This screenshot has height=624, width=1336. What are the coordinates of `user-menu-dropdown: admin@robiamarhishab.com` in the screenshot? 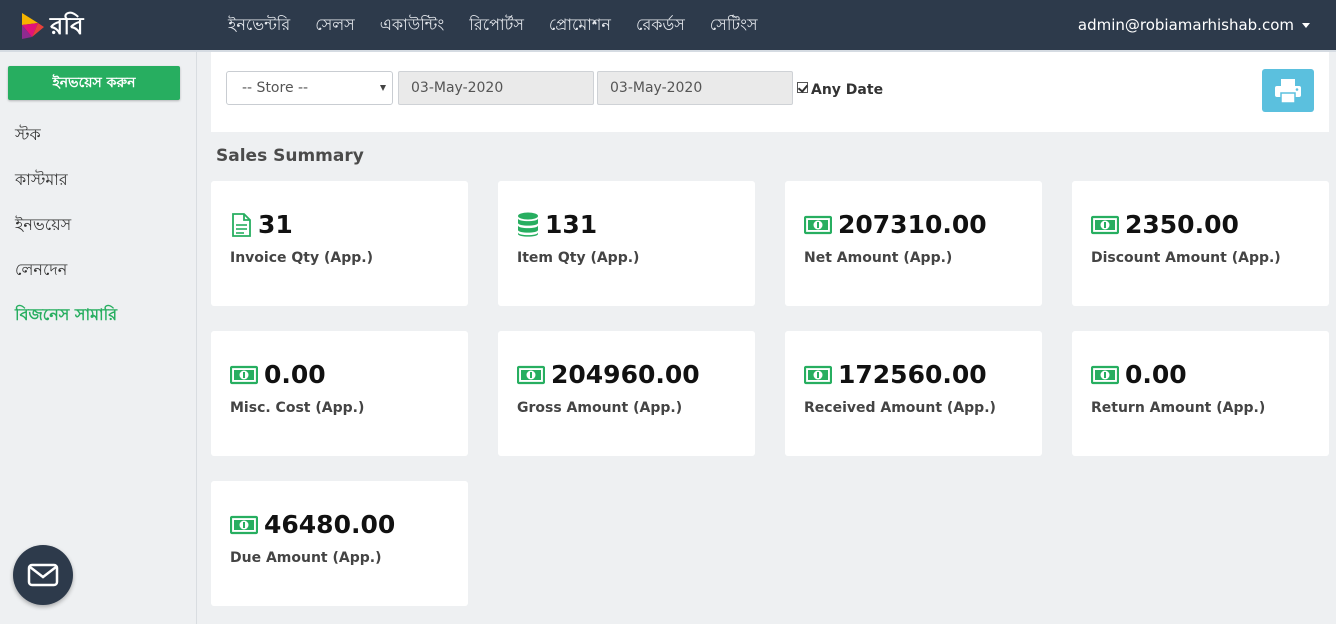 It's located at (1194, 25).